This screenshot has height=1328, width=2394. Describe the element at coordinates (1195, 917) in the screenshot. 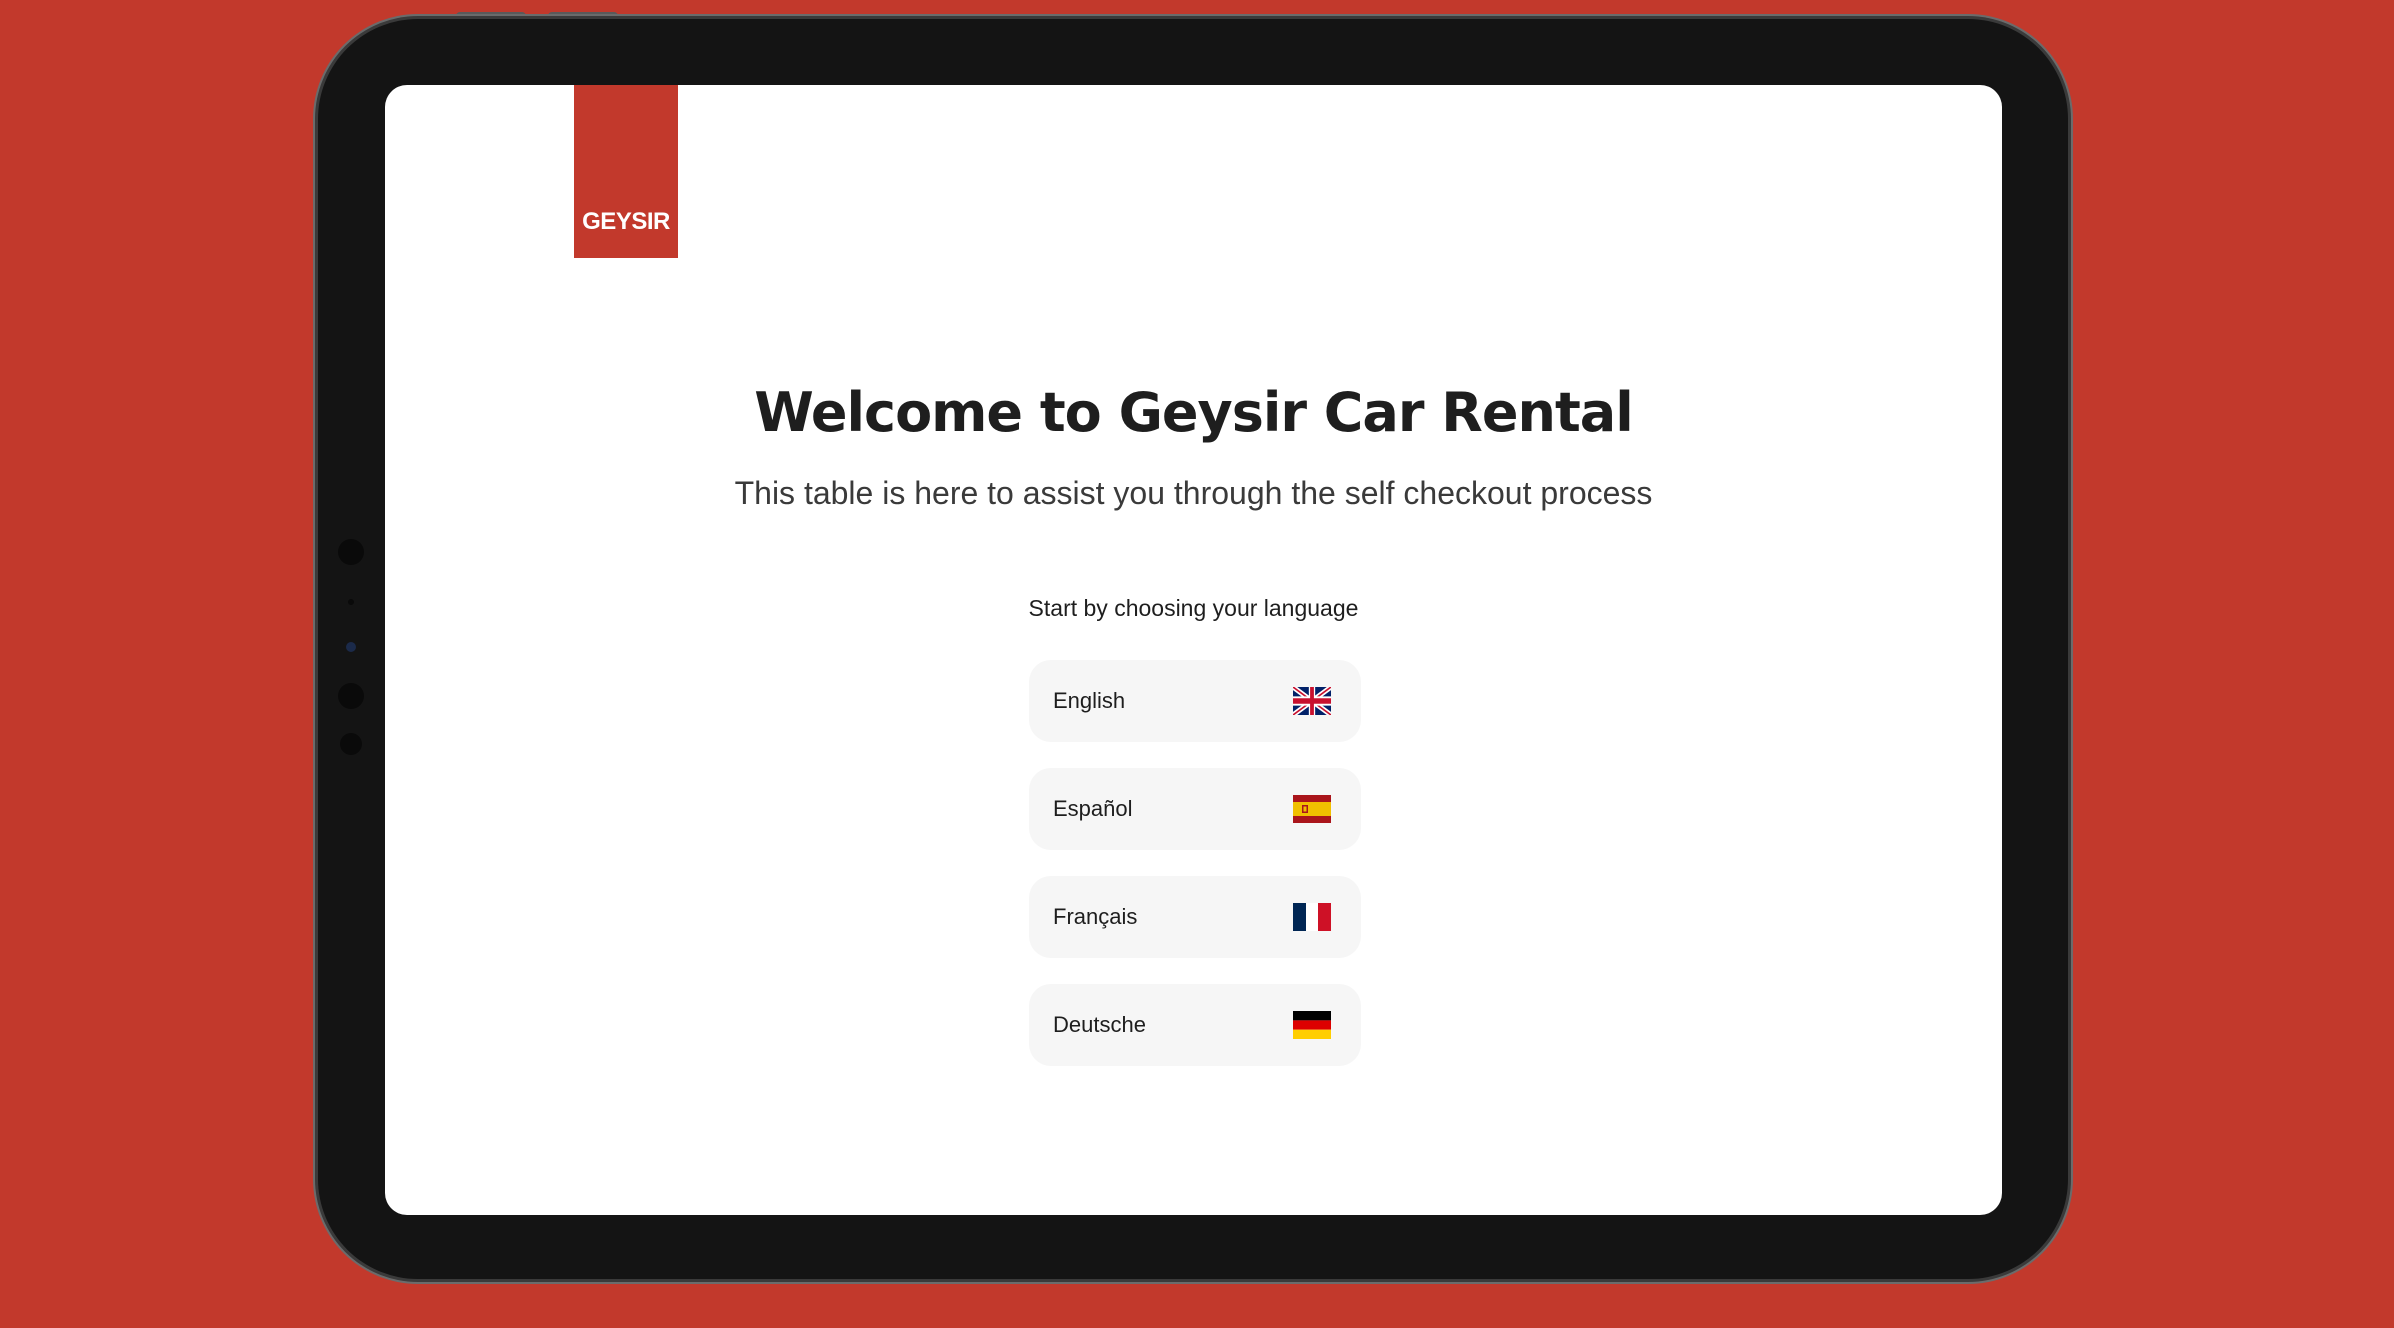

I see `language-button-french: Français` at that location.